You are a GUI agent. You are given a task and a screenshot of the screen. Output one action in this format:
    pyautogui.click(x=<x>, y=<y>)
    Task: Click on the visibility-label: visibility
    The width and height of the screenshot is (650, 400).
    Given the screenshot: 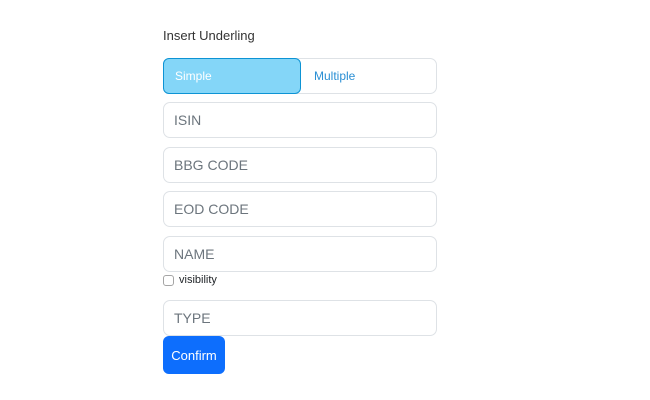 What is the action you would take?
    pyautogui.click(x=198, y=280)
    